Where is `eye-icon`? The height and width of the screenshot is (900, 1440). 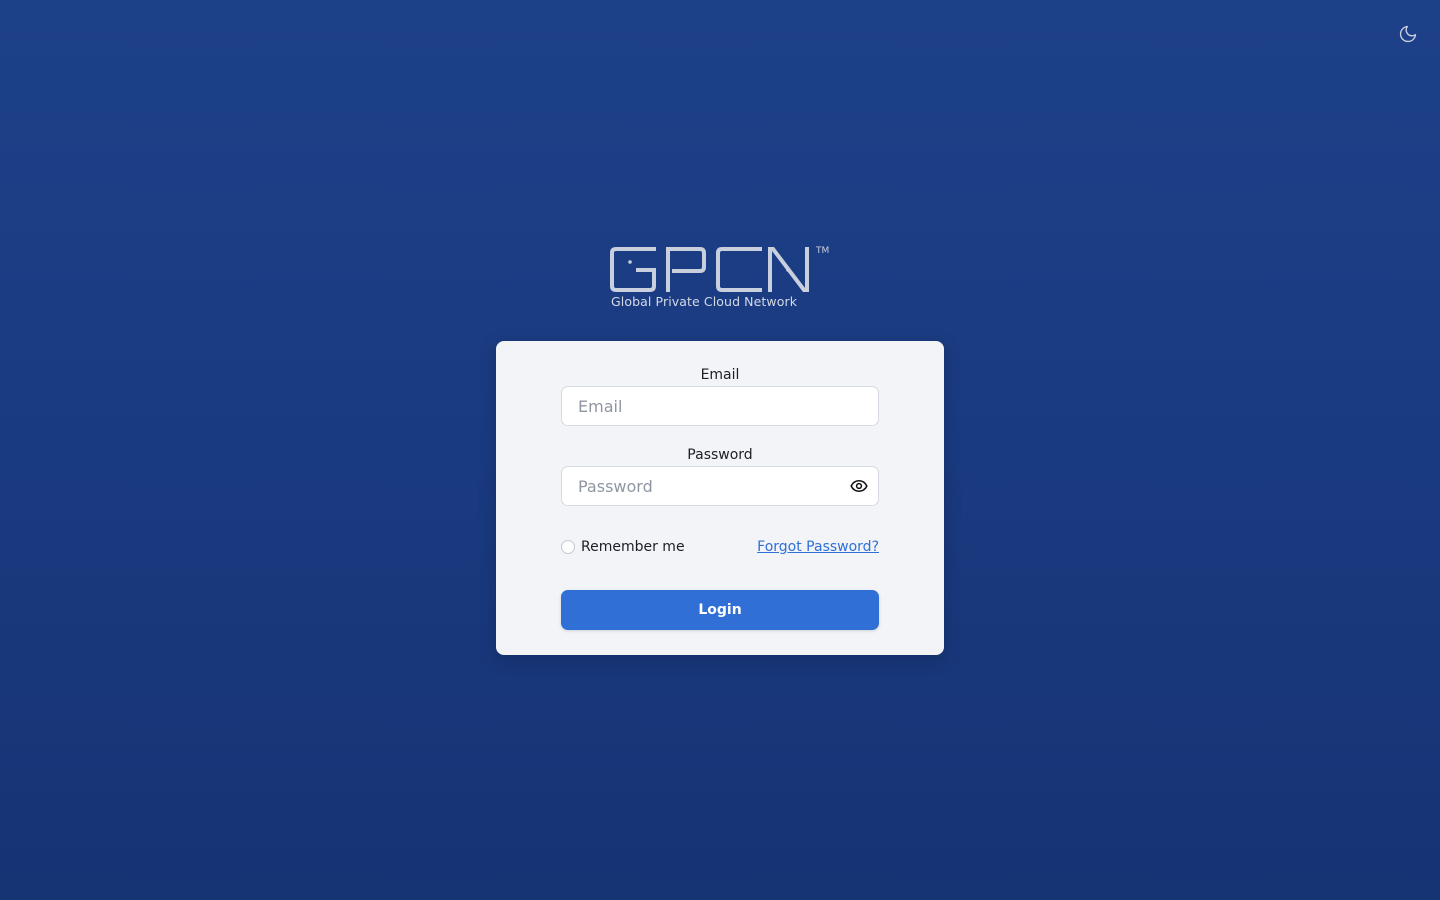 eye-icon is located at coordinates (859, 486).